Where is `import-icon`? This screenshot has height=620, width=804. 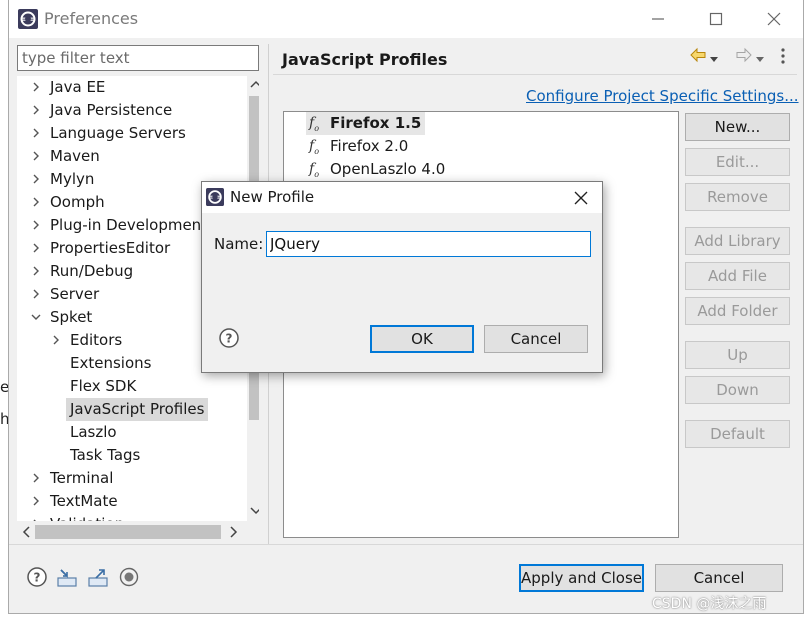 import-icon is located at coordinates (67, 577).